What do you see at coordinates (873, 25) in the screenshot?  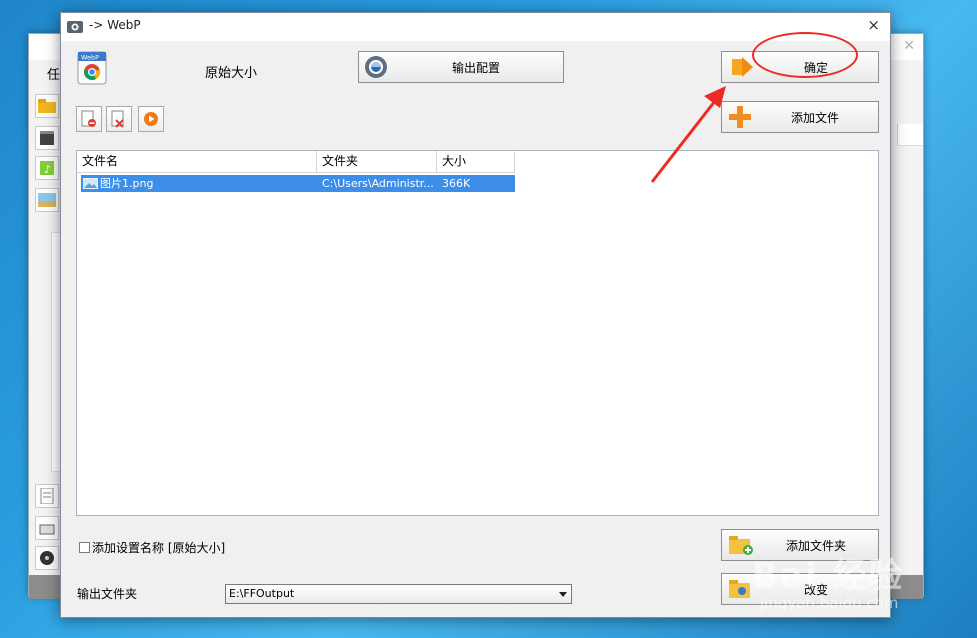 I see `close-icon: ×` at bounding box center [873, 25].